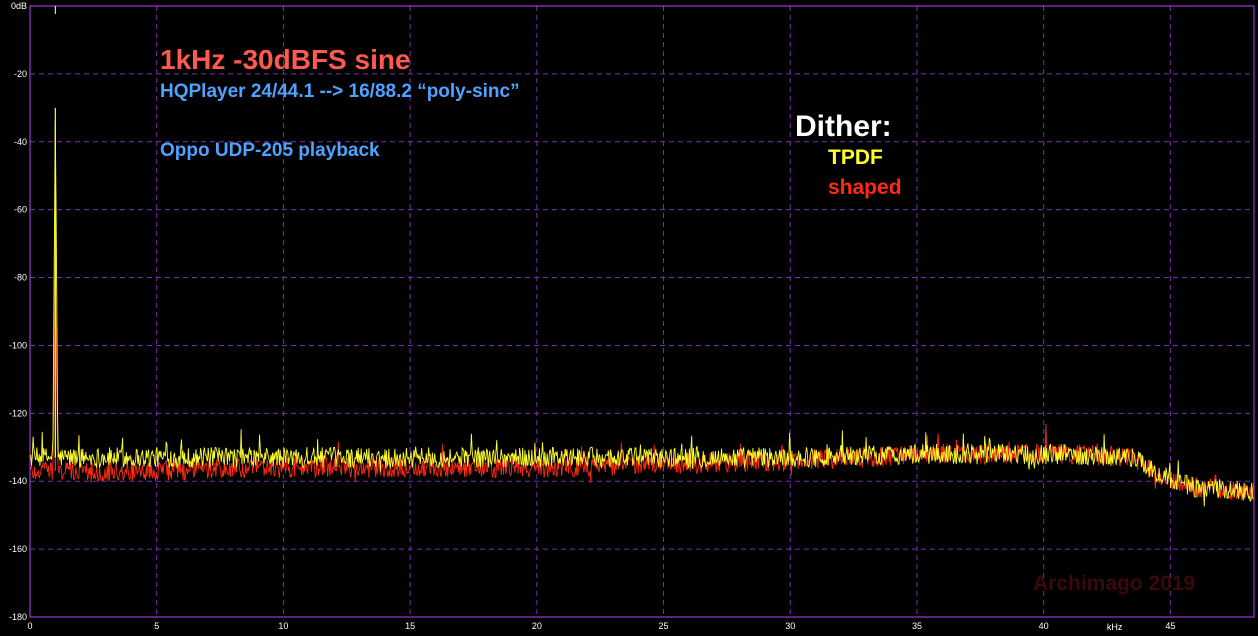  Describe the element at coordinates (855, 157) in the screenshot. I see `legend-entry-tpdf: TPDF` at that location.